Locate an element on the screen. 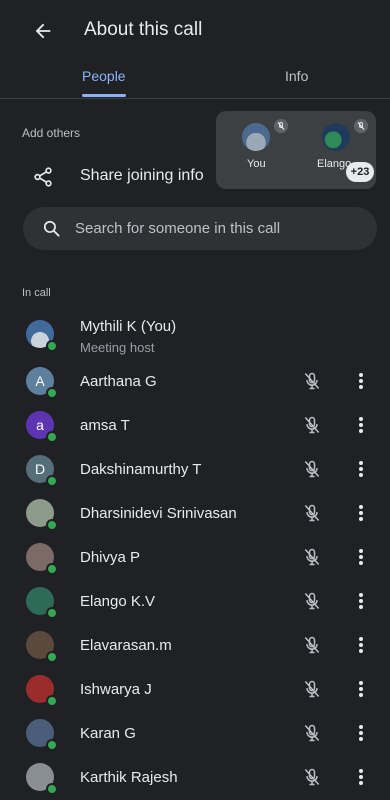 This screenshot has height=800, width=390. participant-row: Elavarasan.m is located at coordinates (195, 646).